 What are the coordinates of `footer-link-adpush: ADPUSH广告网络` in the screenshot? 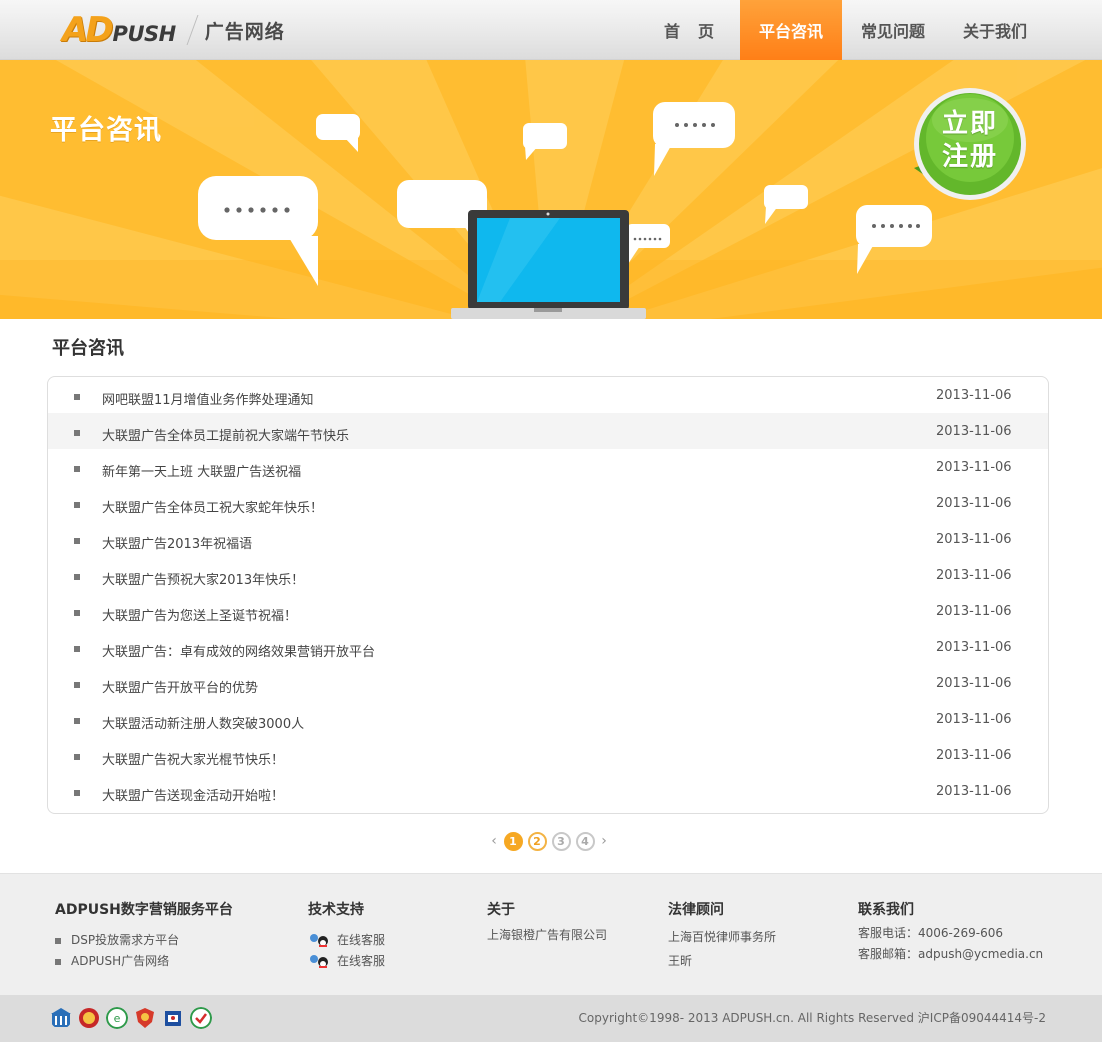 It's located at (144, 961).